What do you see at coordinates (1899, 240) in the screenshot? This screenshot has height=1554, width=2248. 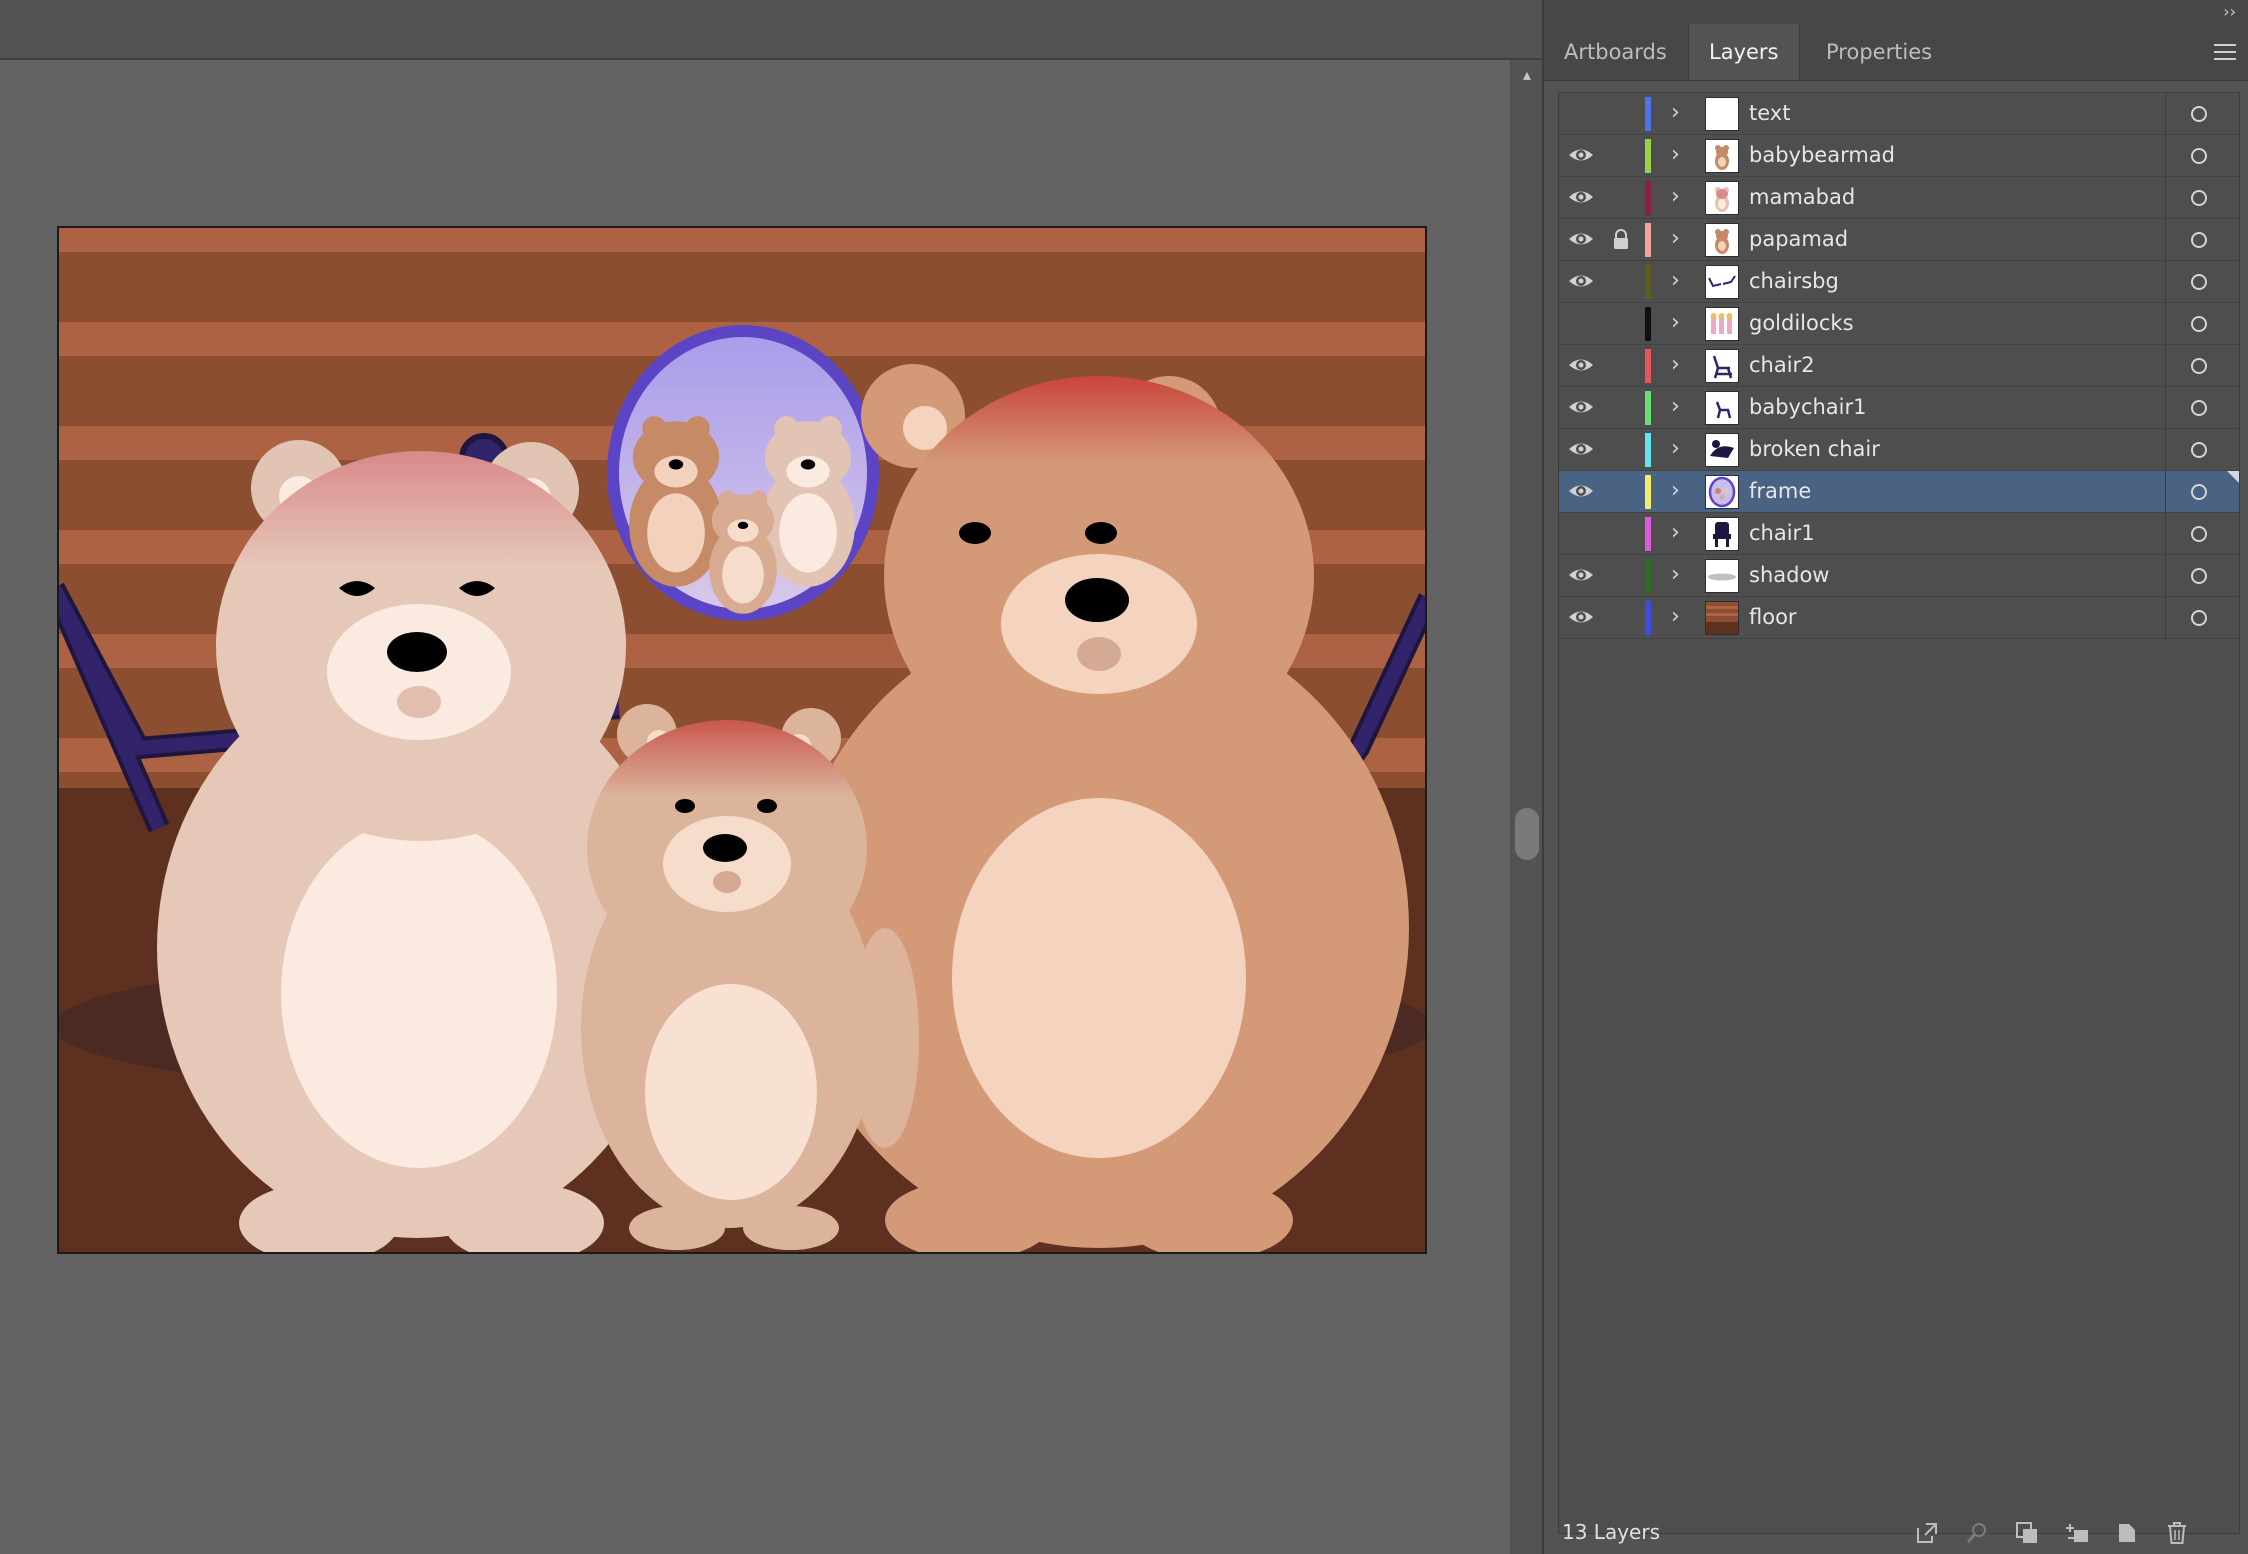 I see `layer-row: › papamad` at bounding box center [1899, 240].